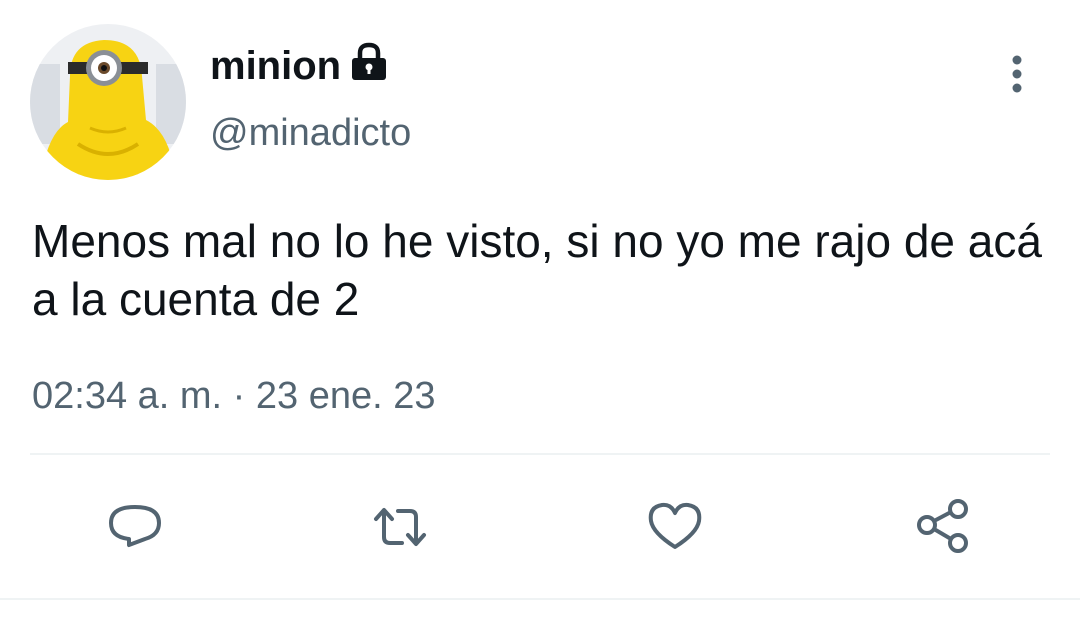 This screenshot has width=1080, height=618. I want to click on like-icon, so click(675, 527).